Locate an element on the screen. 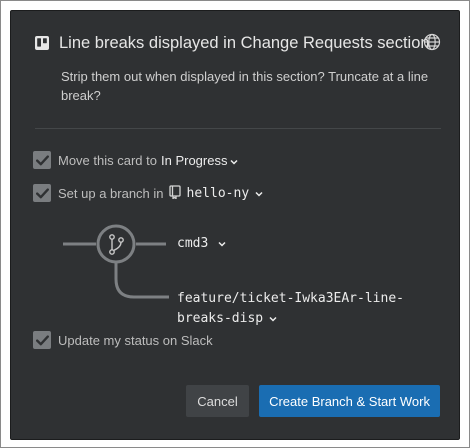 This screenshot has width=470, height=448. move-card-label: Move this card to is located at coordinates (107, 160).